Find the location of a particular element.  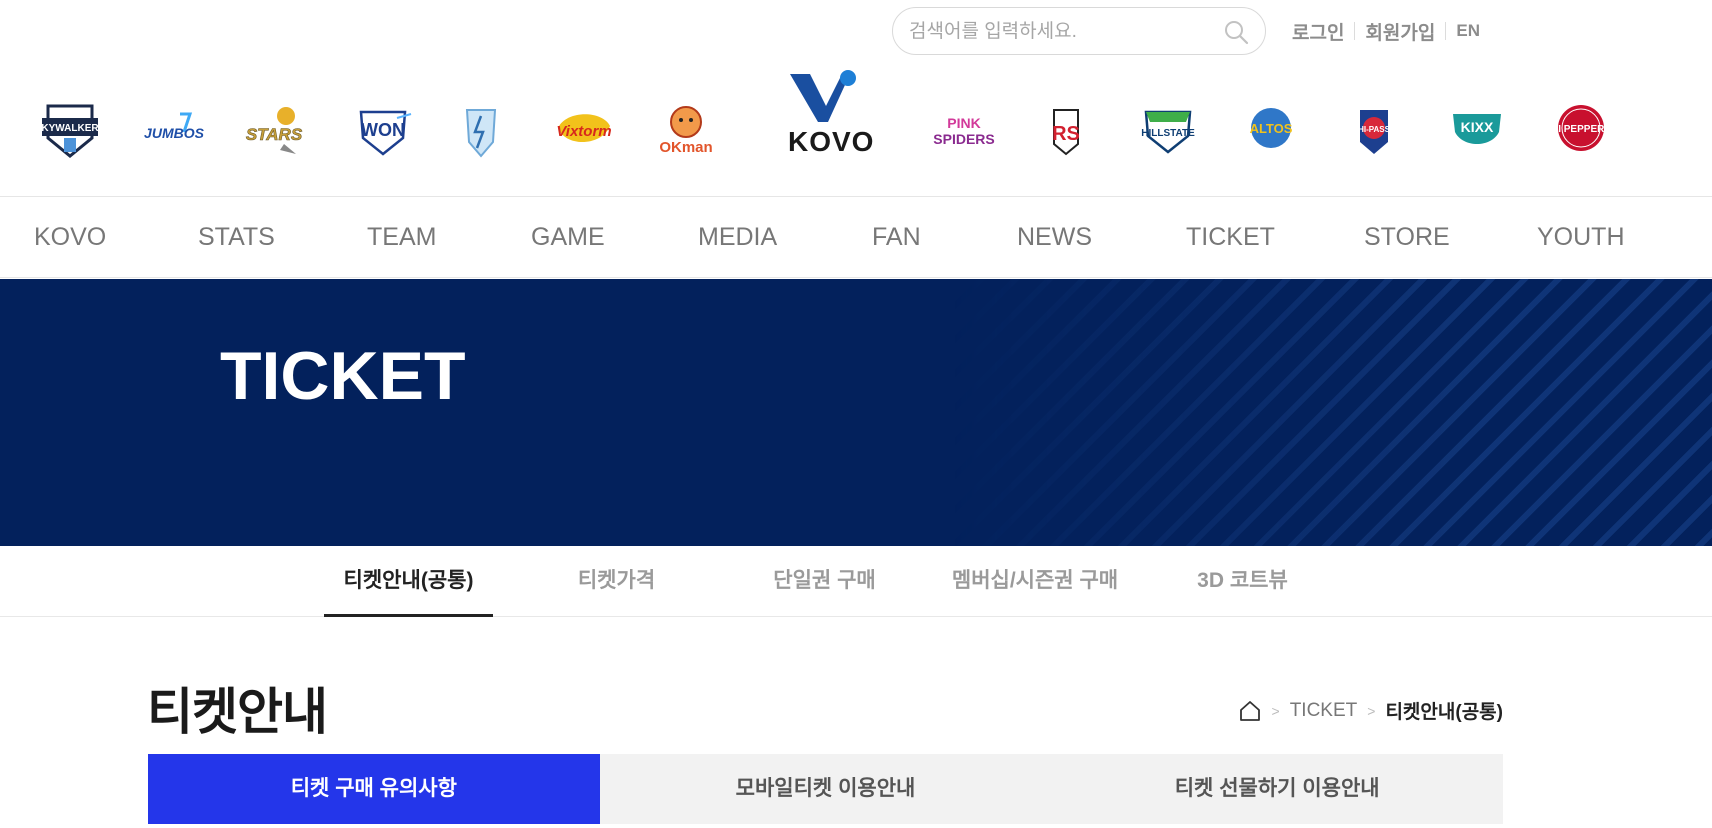

breadcrumb-ticket: TICKET is located at coordinates (1324, 711).